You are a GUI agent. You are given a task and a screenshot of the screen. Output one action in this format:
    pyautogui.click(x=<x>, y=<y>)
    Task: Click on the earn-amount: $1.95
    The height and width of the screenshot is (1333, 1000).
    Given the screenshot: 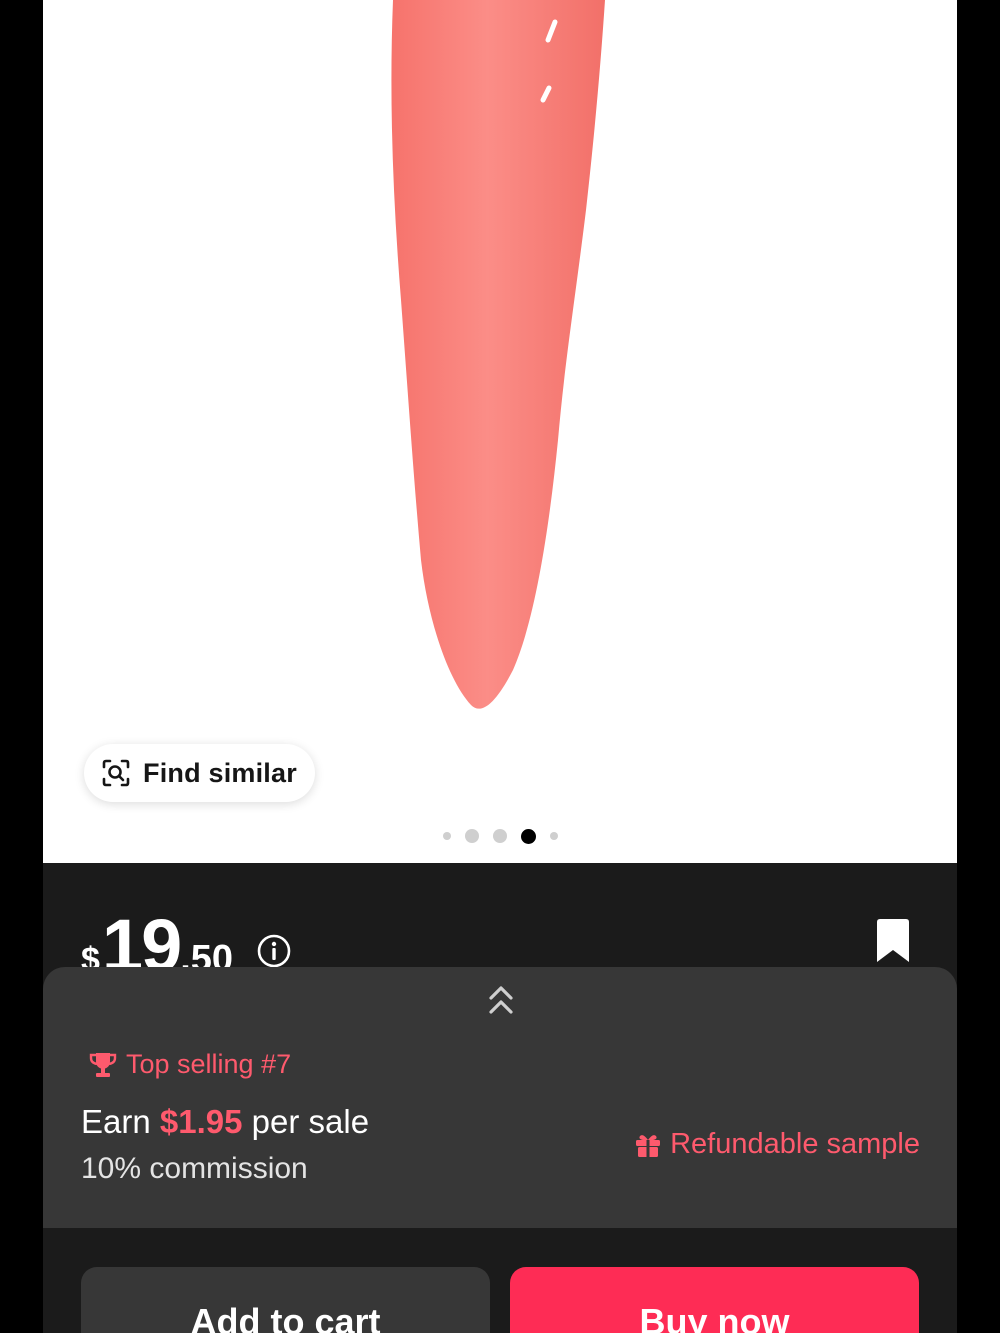 What is the action you would take?
    pyautogui.click(x=201, y=1121)
    